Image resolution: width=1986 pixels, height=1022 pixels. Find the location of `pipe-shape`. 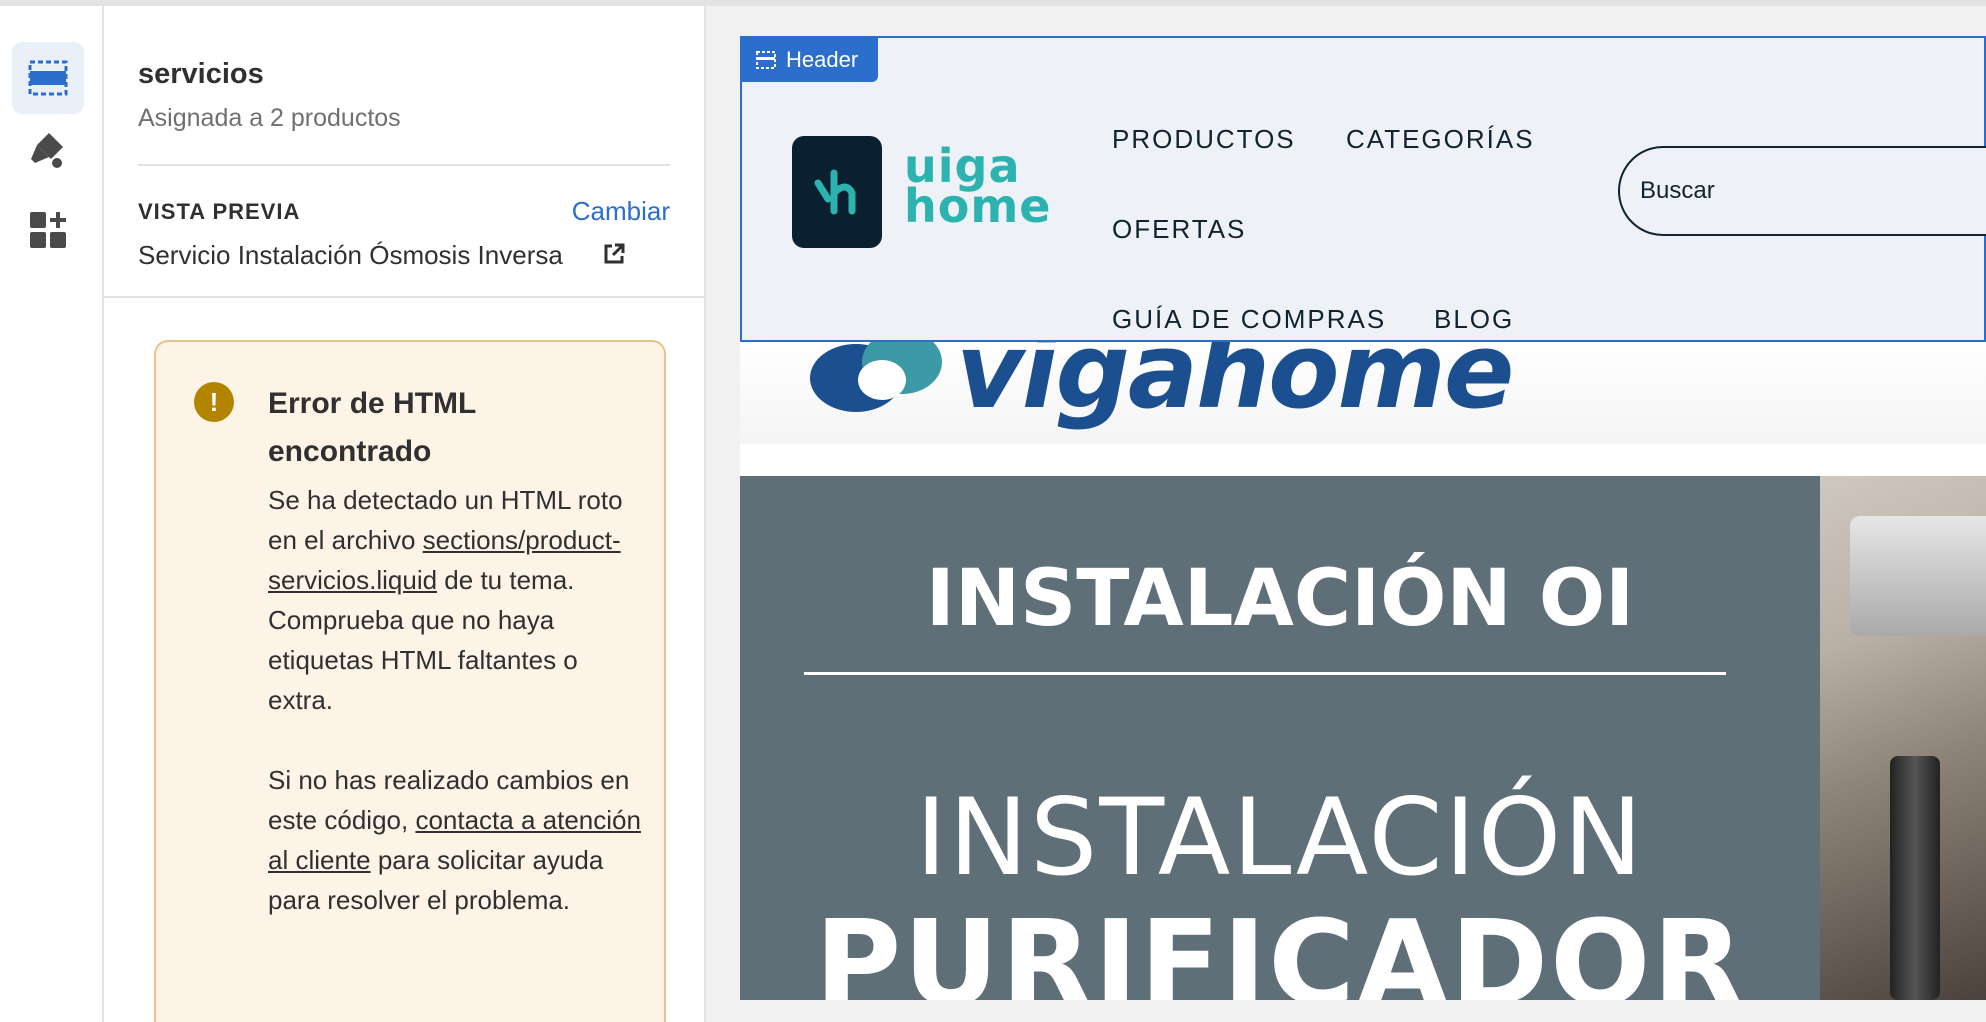

pipe-shape is located at coordinates (1915, 878).